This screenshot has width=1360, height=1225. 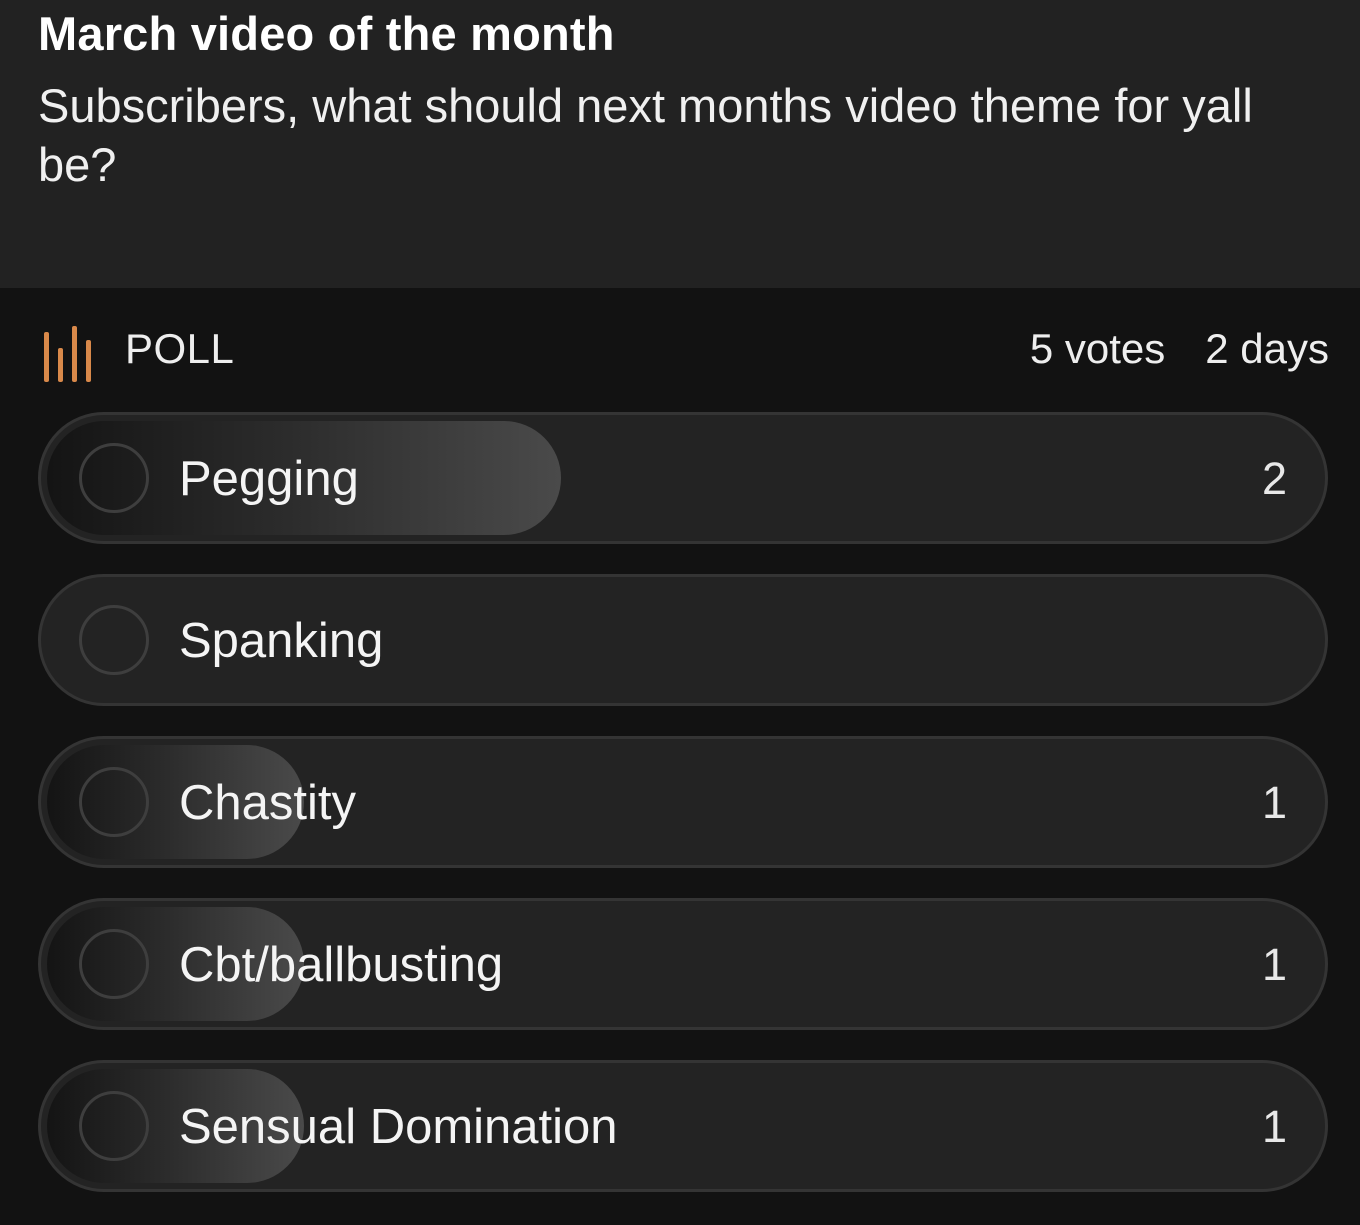 What do you see at coordinates (268, 803) in the screenshot?
I see `option-label: Chastity` at bounding box center [268, 803].